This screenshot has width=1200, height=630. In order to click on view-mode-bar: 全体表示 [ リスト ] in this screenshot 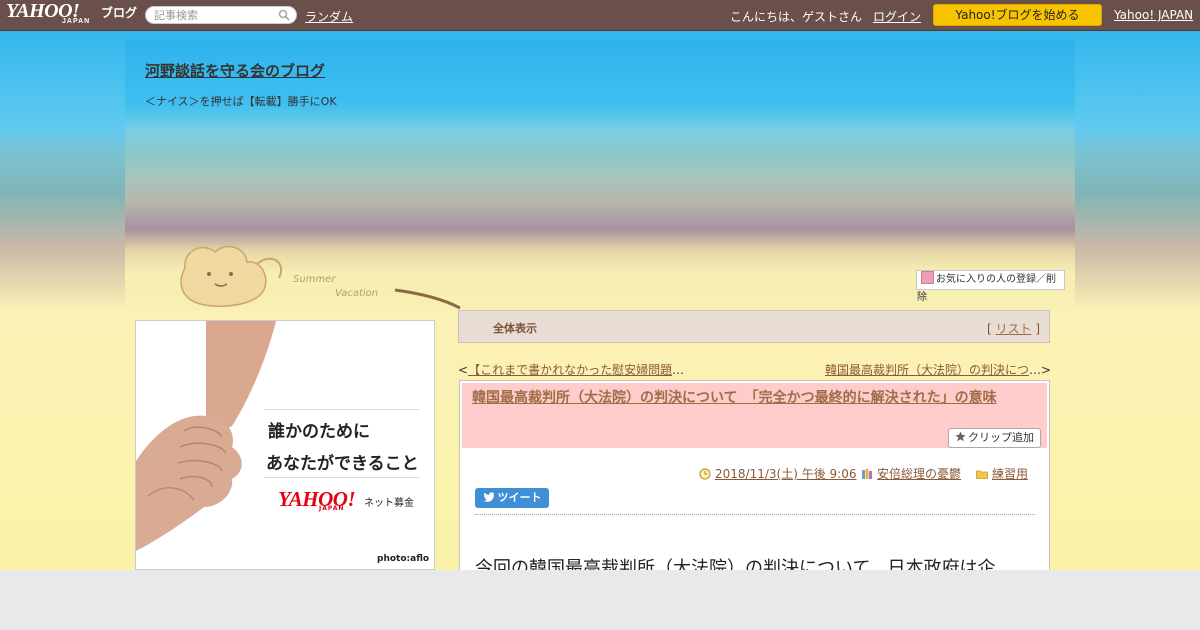, I will do `click(754, 326)`.